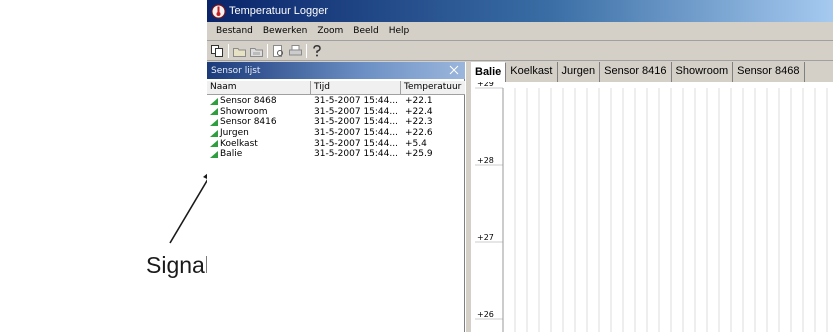  What do you see at coordinates (769, 72) in the screenshot?
I see `tab-sensor-8468: Sensor 8468` at bounding box center [769, 72].